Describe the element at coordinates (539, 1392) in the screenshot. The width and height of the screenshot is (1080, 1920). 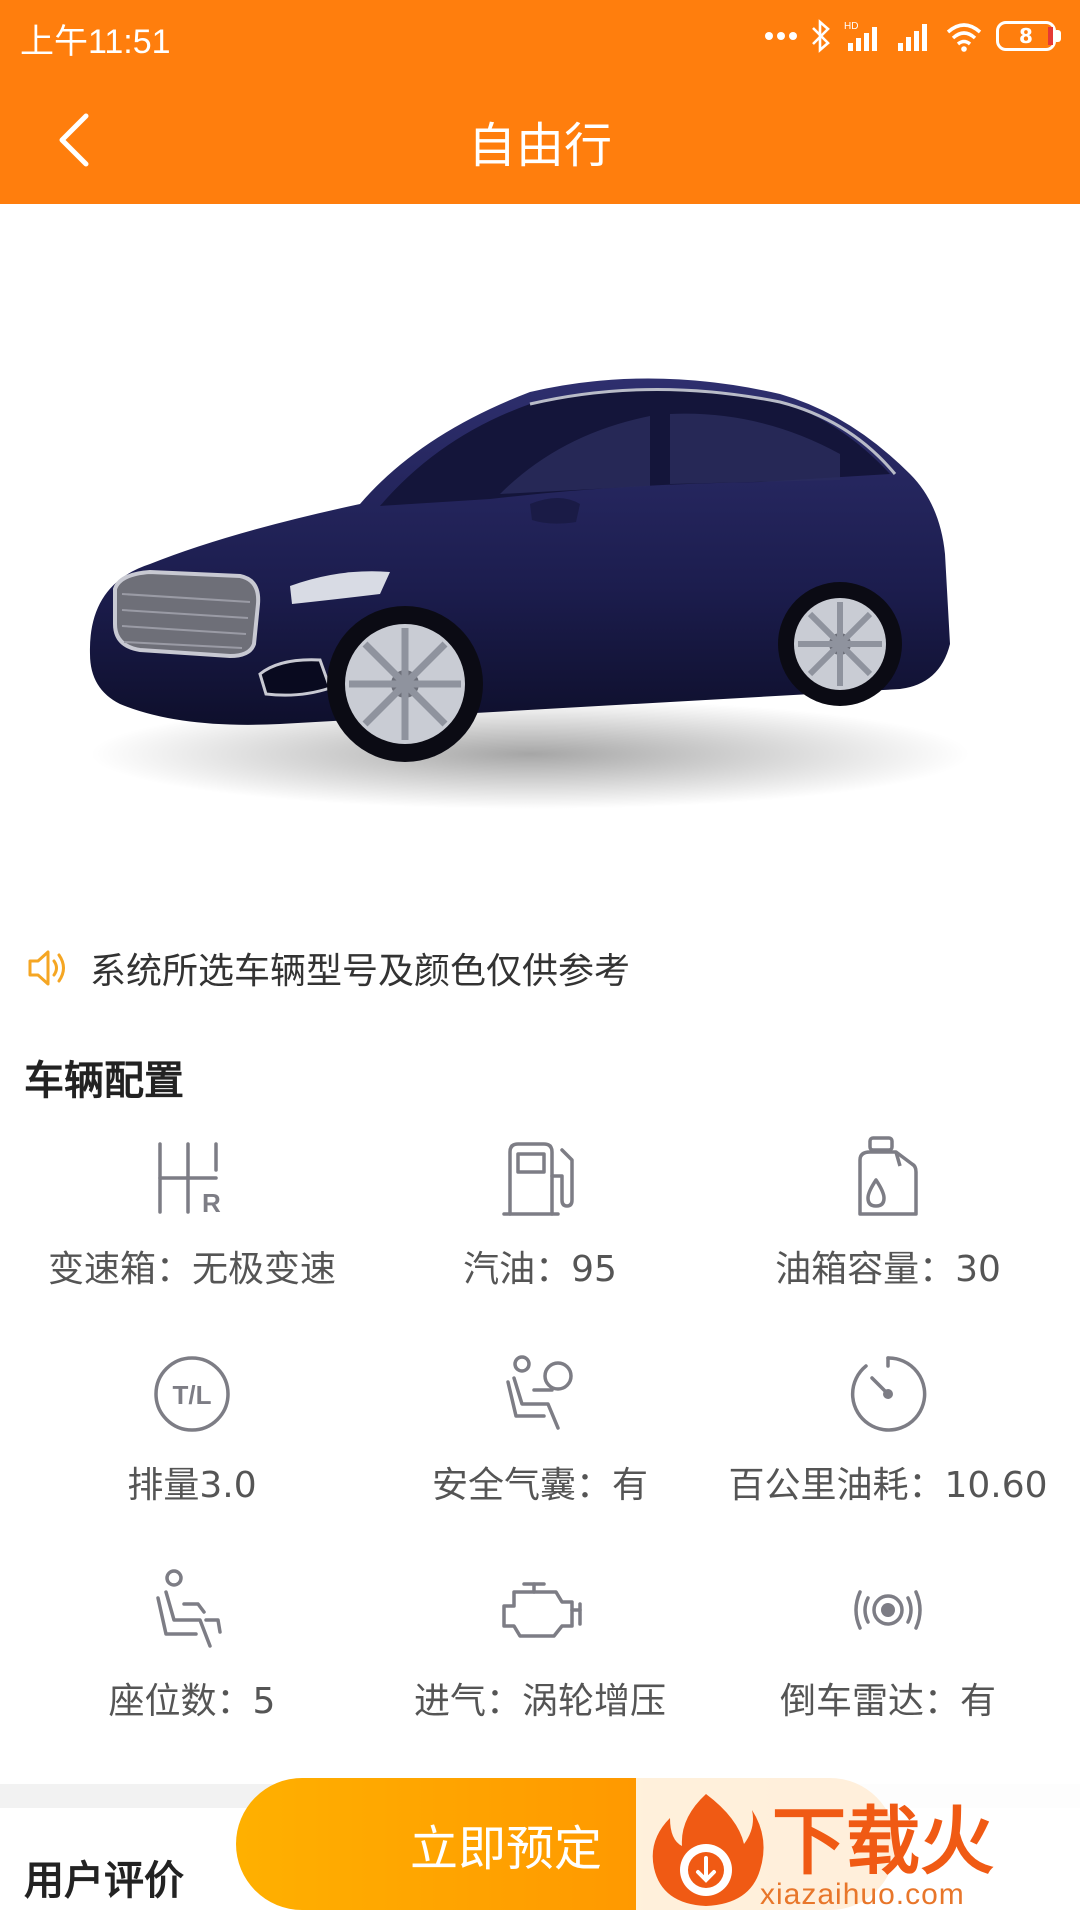
I see `airbag-icon` at that location.